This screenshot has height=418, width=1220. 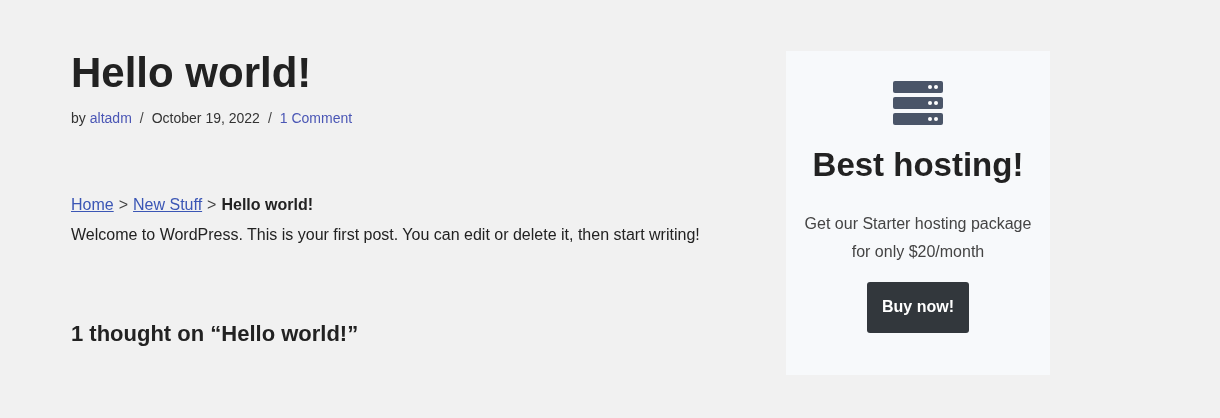 What do you see at coordinates (918, 307) in the screenshot?
I see `buy-button: Buy now!` at bounding box center [918, 307].